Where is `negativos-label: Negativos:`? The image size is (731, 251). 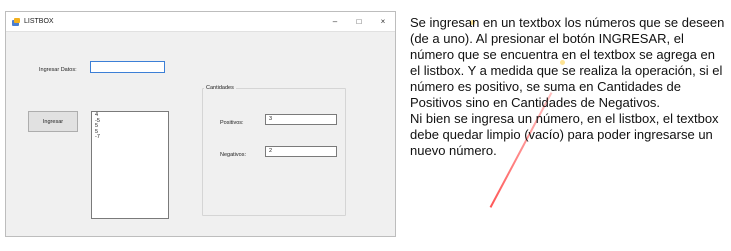
negativos-label: Negativos: is located at coordinates (233, 155).